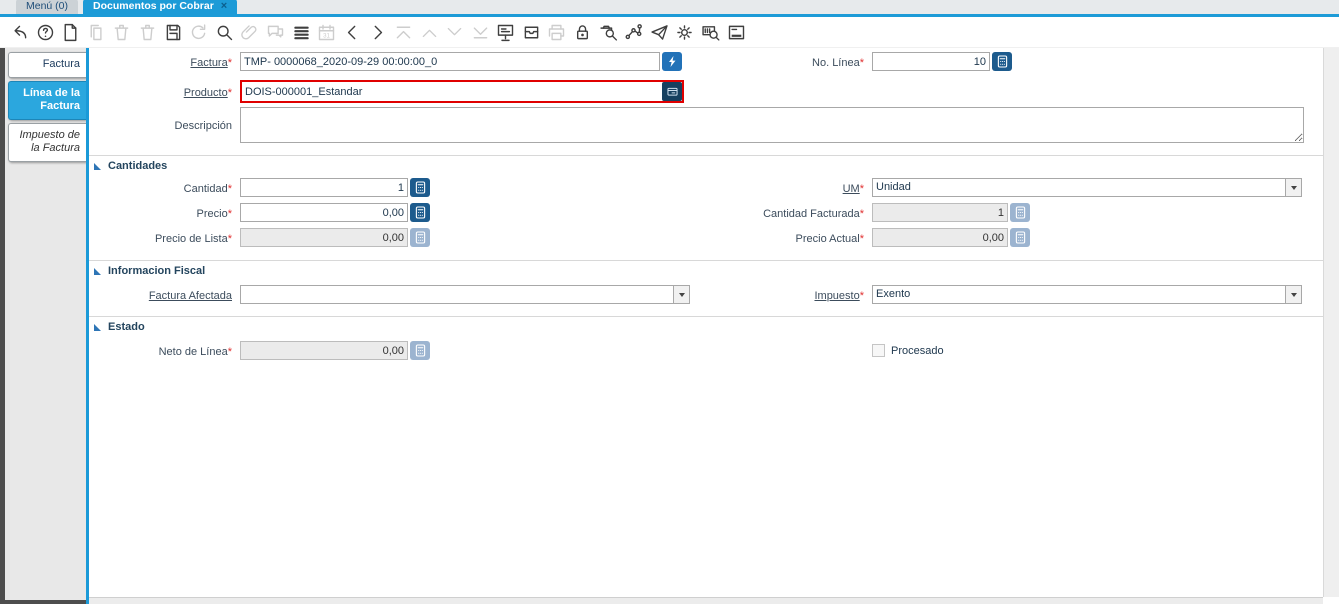 This screenshot has height=604, width=1339. Describe the element at coordinates (450, 61) in the screenshot. I see `factura-field` at that location.